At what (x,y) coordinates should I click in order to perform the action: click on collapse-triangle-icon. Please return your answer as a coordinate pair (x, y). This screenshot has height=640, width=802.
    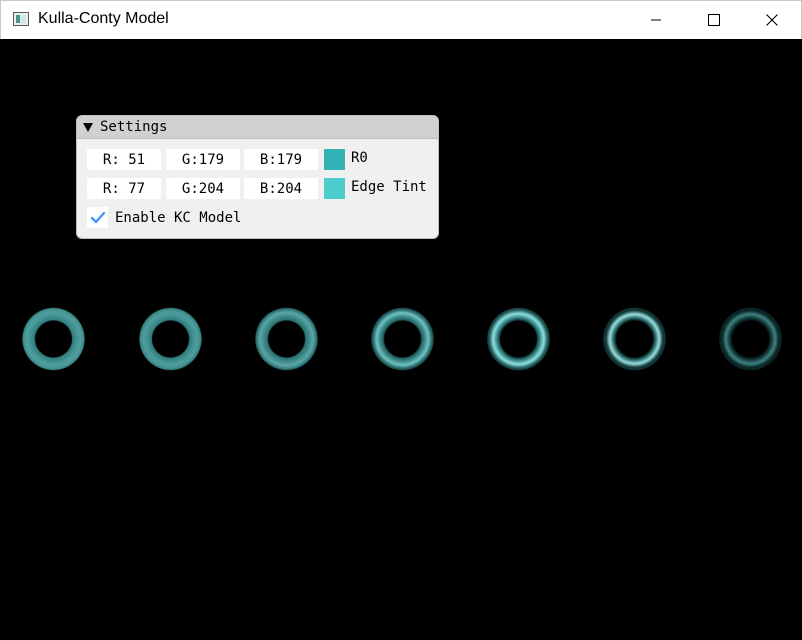
    Looking at the image, I should click on (88, 127).